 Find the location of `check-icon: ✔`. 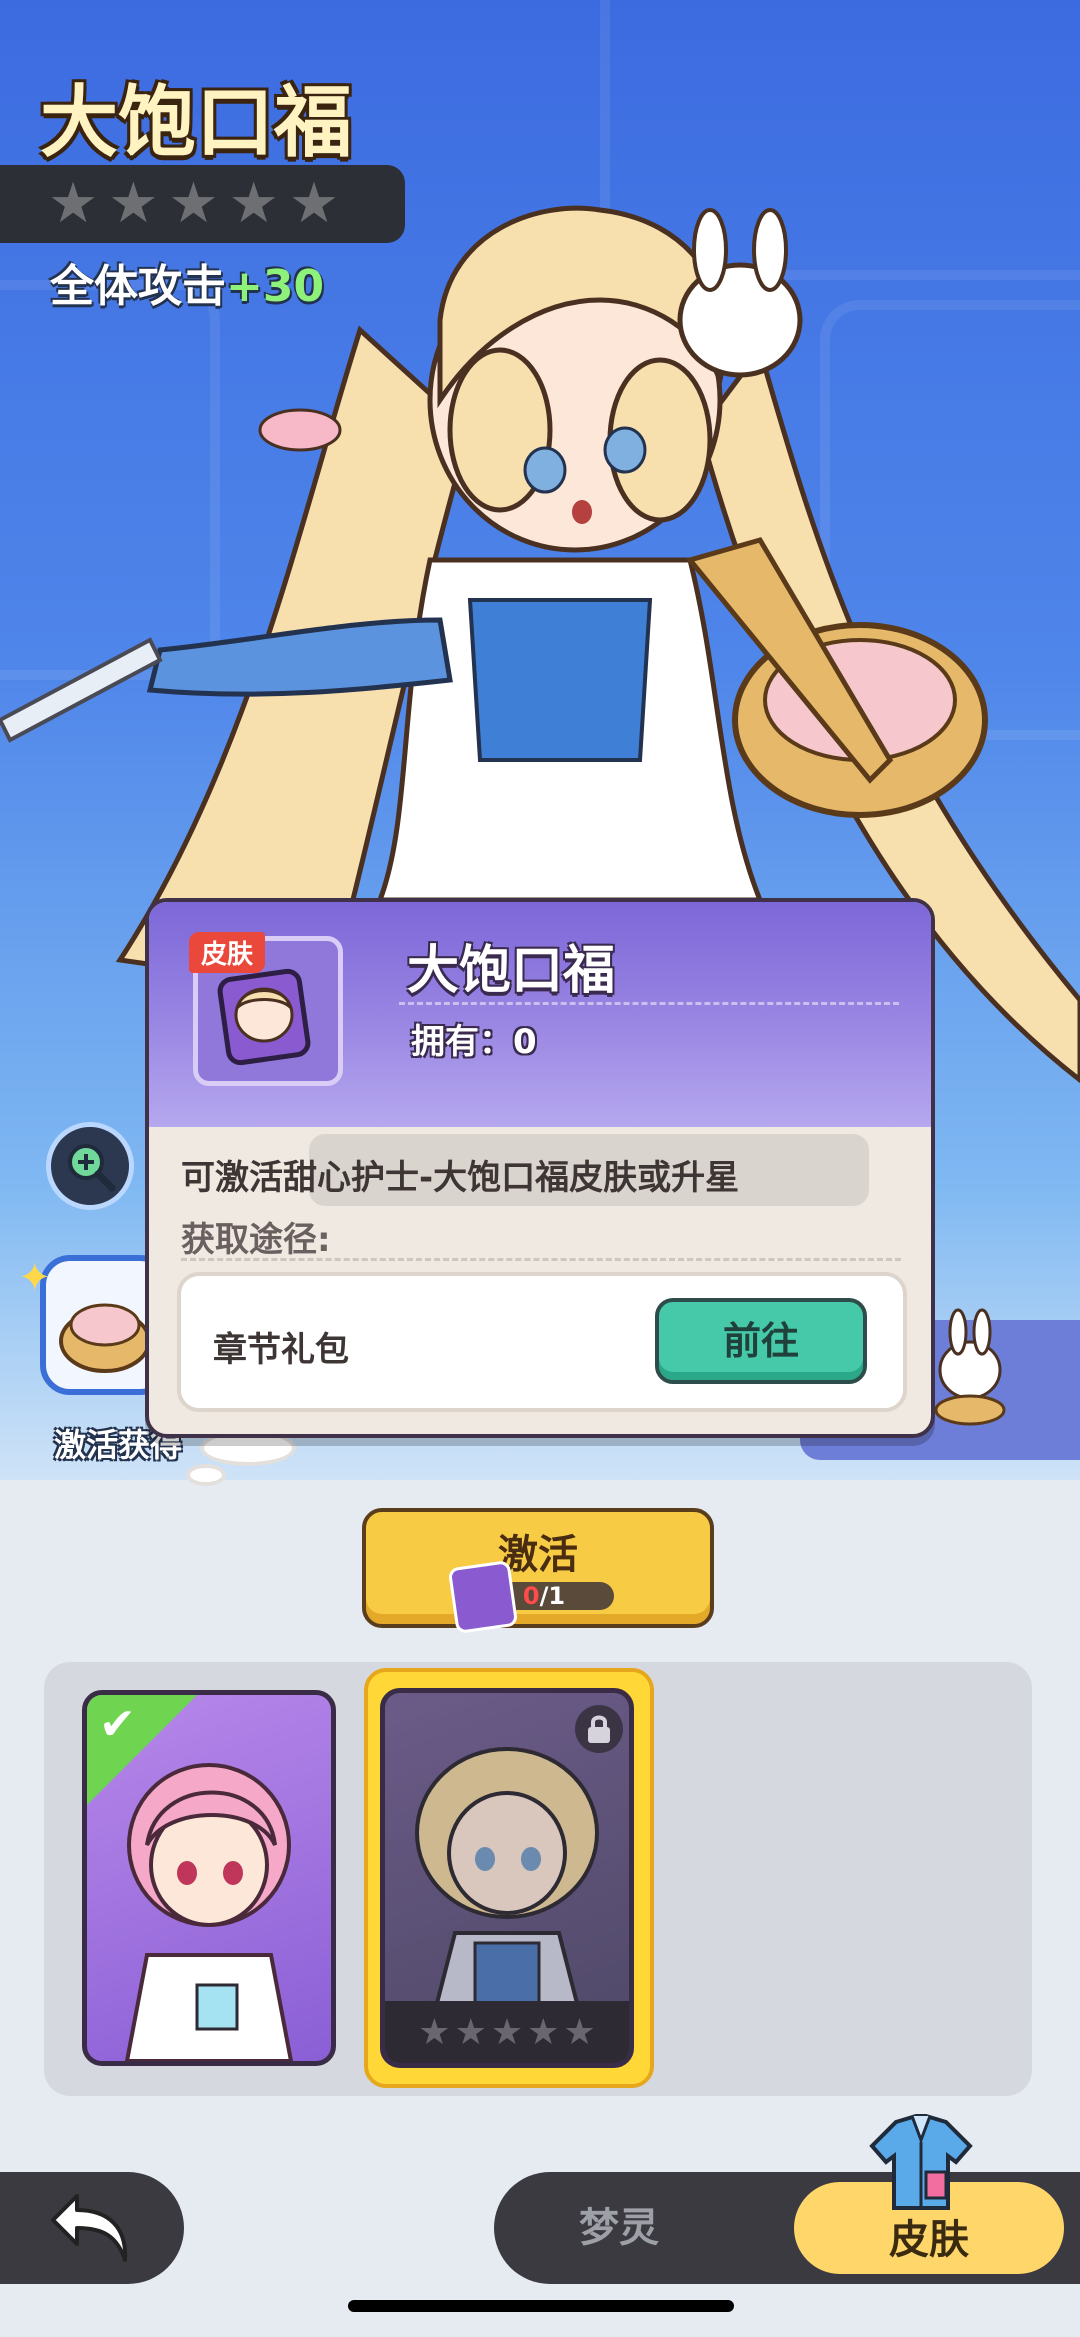

check-icon: ✔ is located at coordinates (117, 1724).